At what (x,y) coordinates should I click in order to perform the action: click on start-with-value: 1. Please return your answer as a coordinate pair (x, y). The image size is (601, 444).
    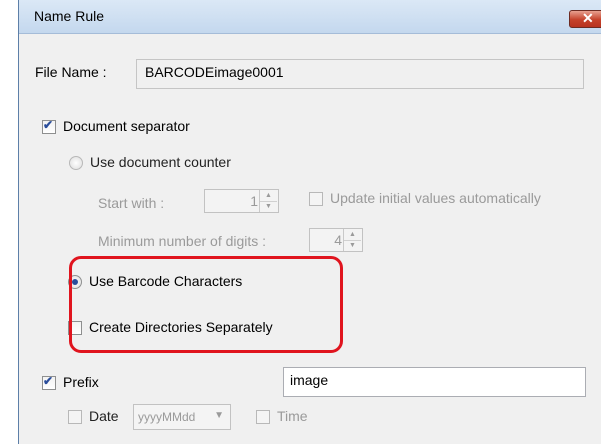
    Looking at the image, I should click on (254, 201).